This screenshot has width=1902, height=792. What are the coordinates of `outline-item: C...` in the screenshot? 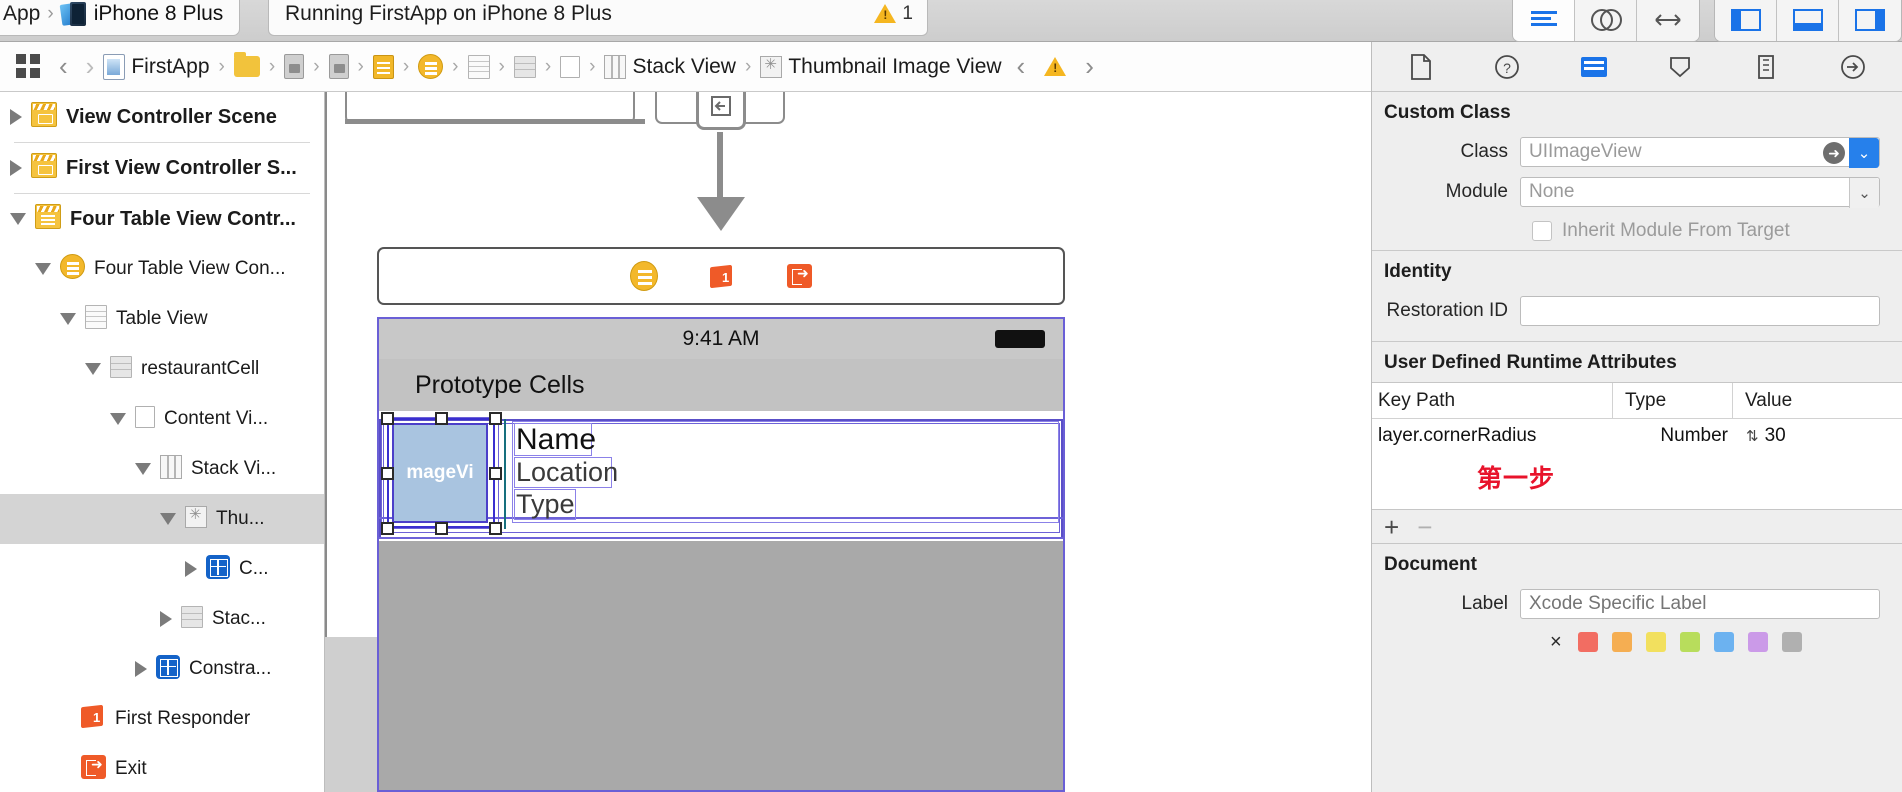 It's located at (162, 569).